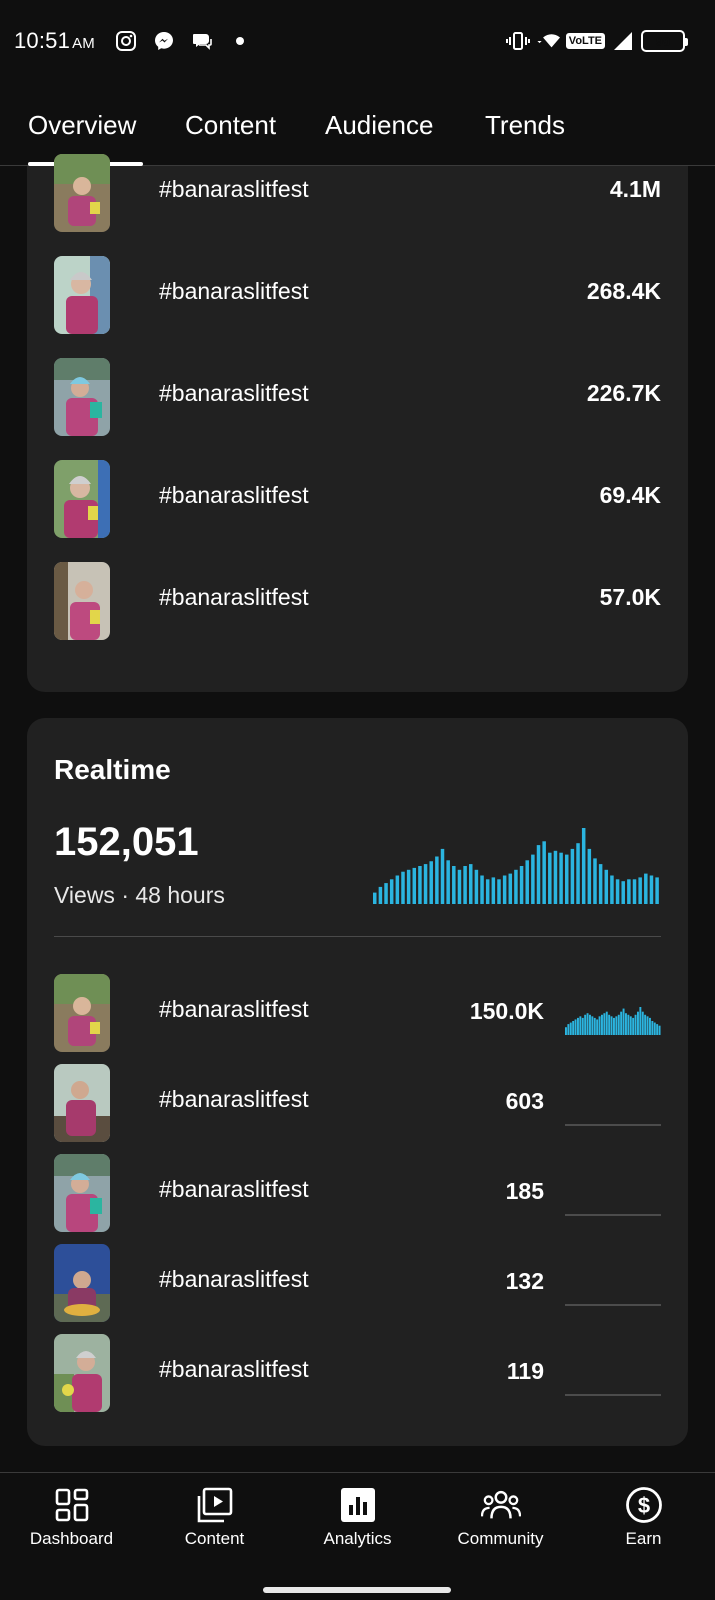 This screenshot has width=715, height=1600. What do you see at coordinates (357, 1013) in the screenshot?
I see `list-item: #banaraslitfest 150.0K` at bounding box center [357, 1013].